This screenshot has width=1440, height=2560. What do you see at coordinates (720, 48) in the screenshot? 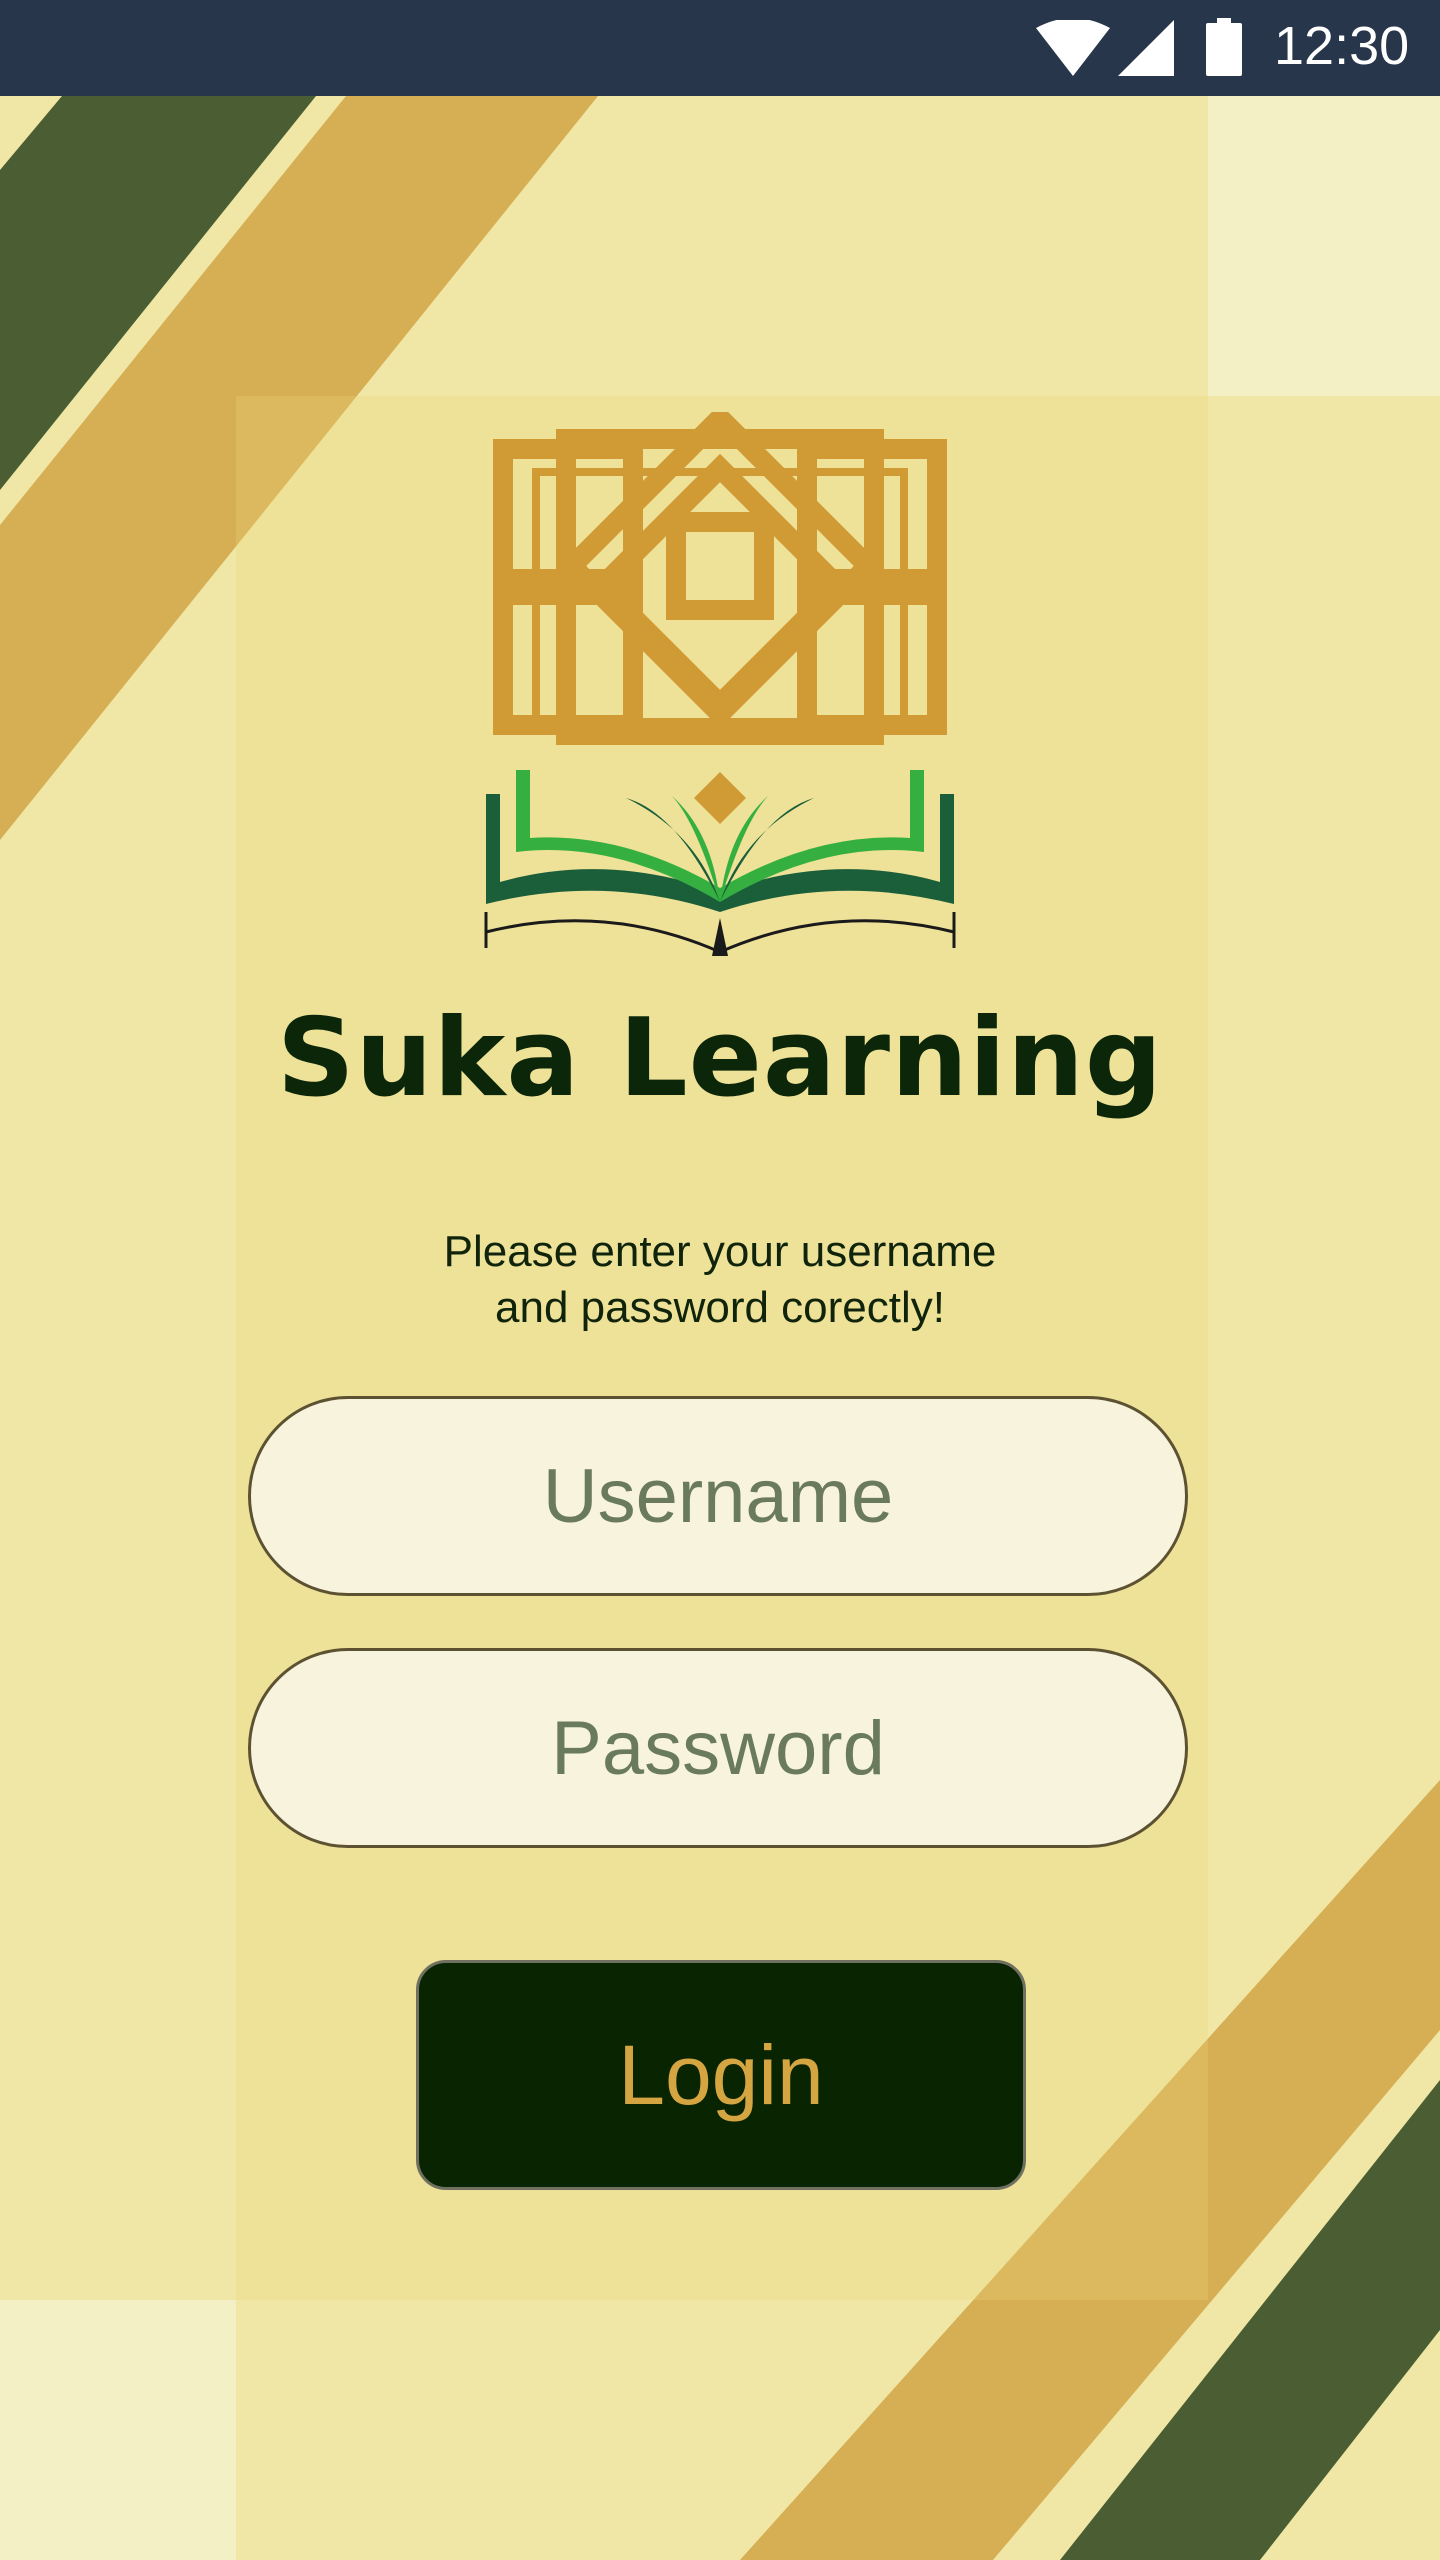
I see `status-bar: 12:30` at bounding box center [720, 48].